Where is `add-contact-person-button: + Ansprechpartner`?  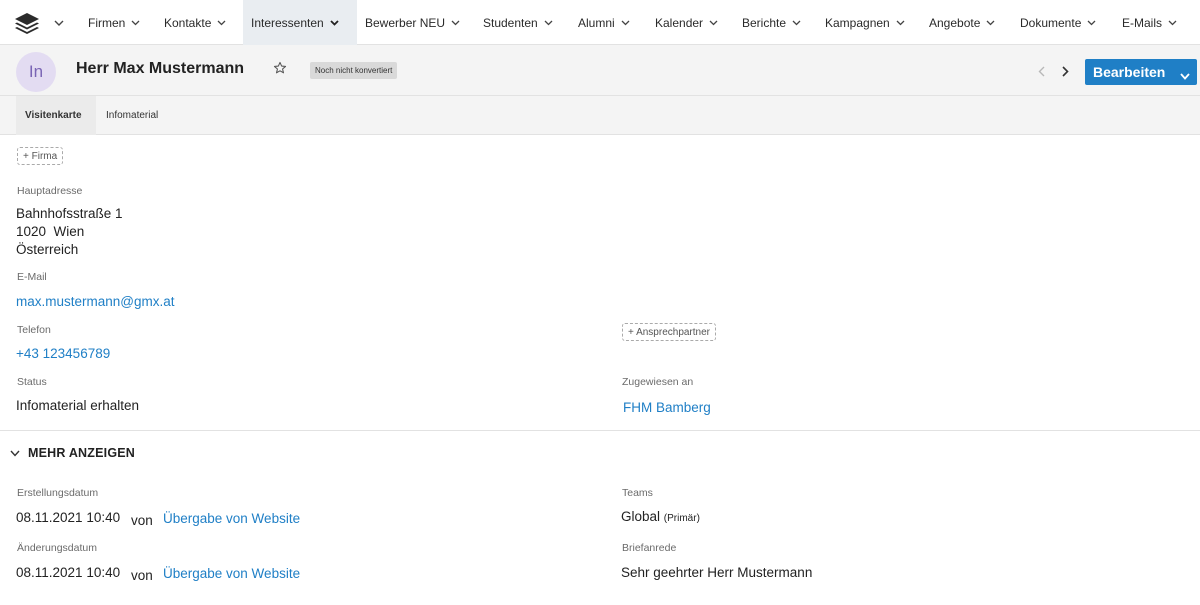 add-contact-person-button: + Ansprechpartner is located at coordinates (669, 332).